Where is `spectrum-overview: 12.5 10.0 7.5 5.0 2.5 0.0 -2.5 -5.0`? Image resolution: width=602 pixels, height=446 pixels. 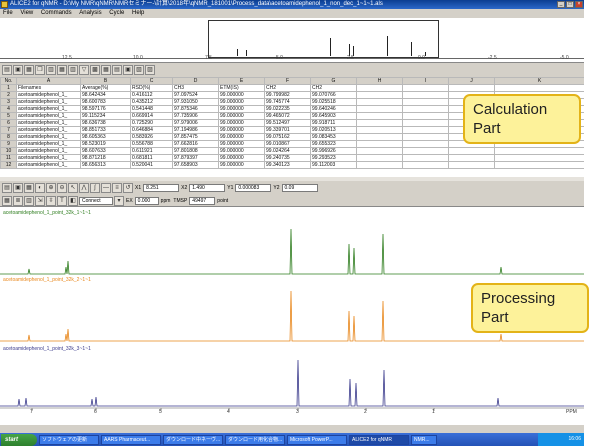
spectrum-overview: 12.5 10.0 7.5 5.0 2.5 0.0 -2.5 -5.0 is located at coordinates (292, 40).